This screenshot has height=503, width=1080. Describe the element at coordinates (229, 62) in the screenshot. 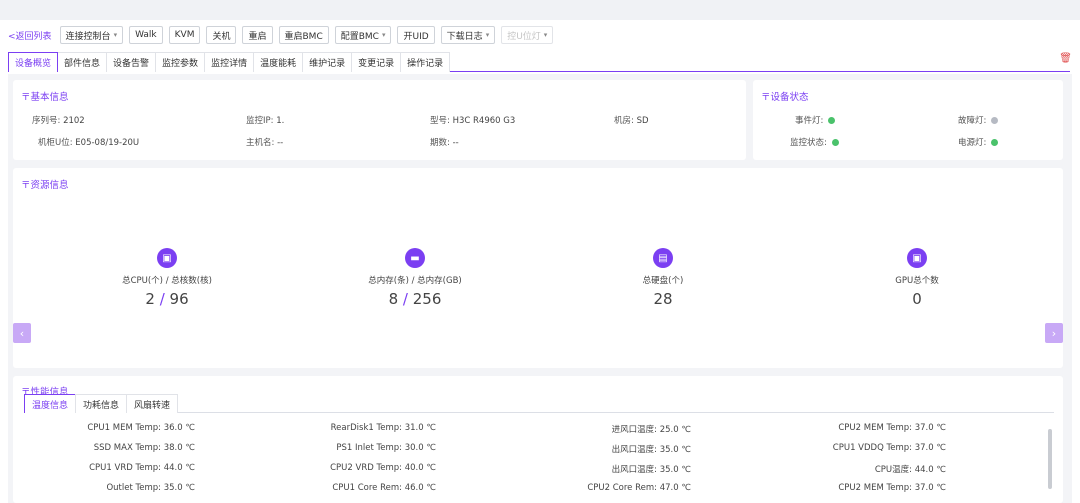

I see `tab-monitor-details: 监控详情` at that location.